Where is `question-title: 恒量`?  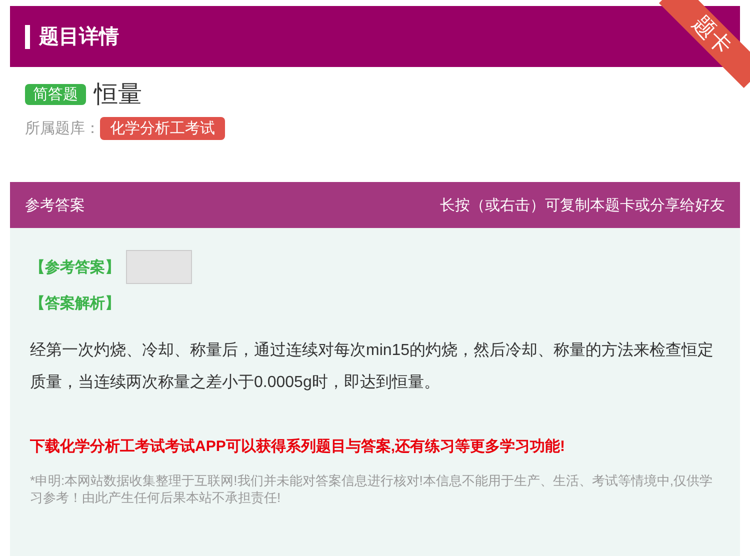 question-title: 恒量 is located at coordinates (118, 95).